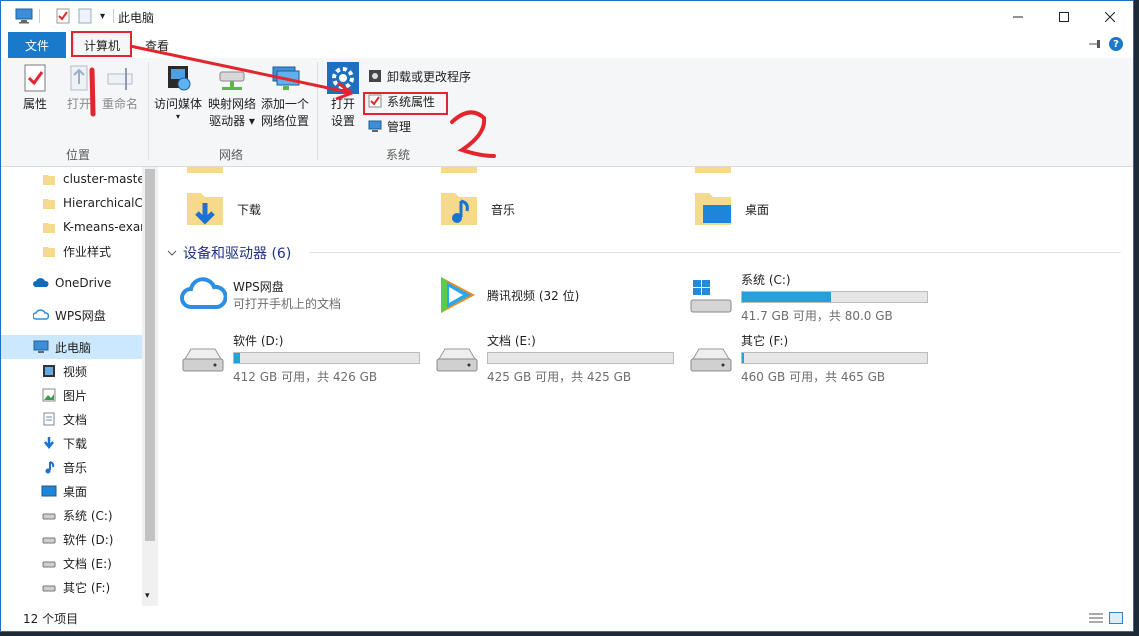 This screenshot has width=1139, height=636. What do you see at coordinates (71, 395) in the screenshot?
I see `nav-item: 图片` at bounding box center [71, 395].